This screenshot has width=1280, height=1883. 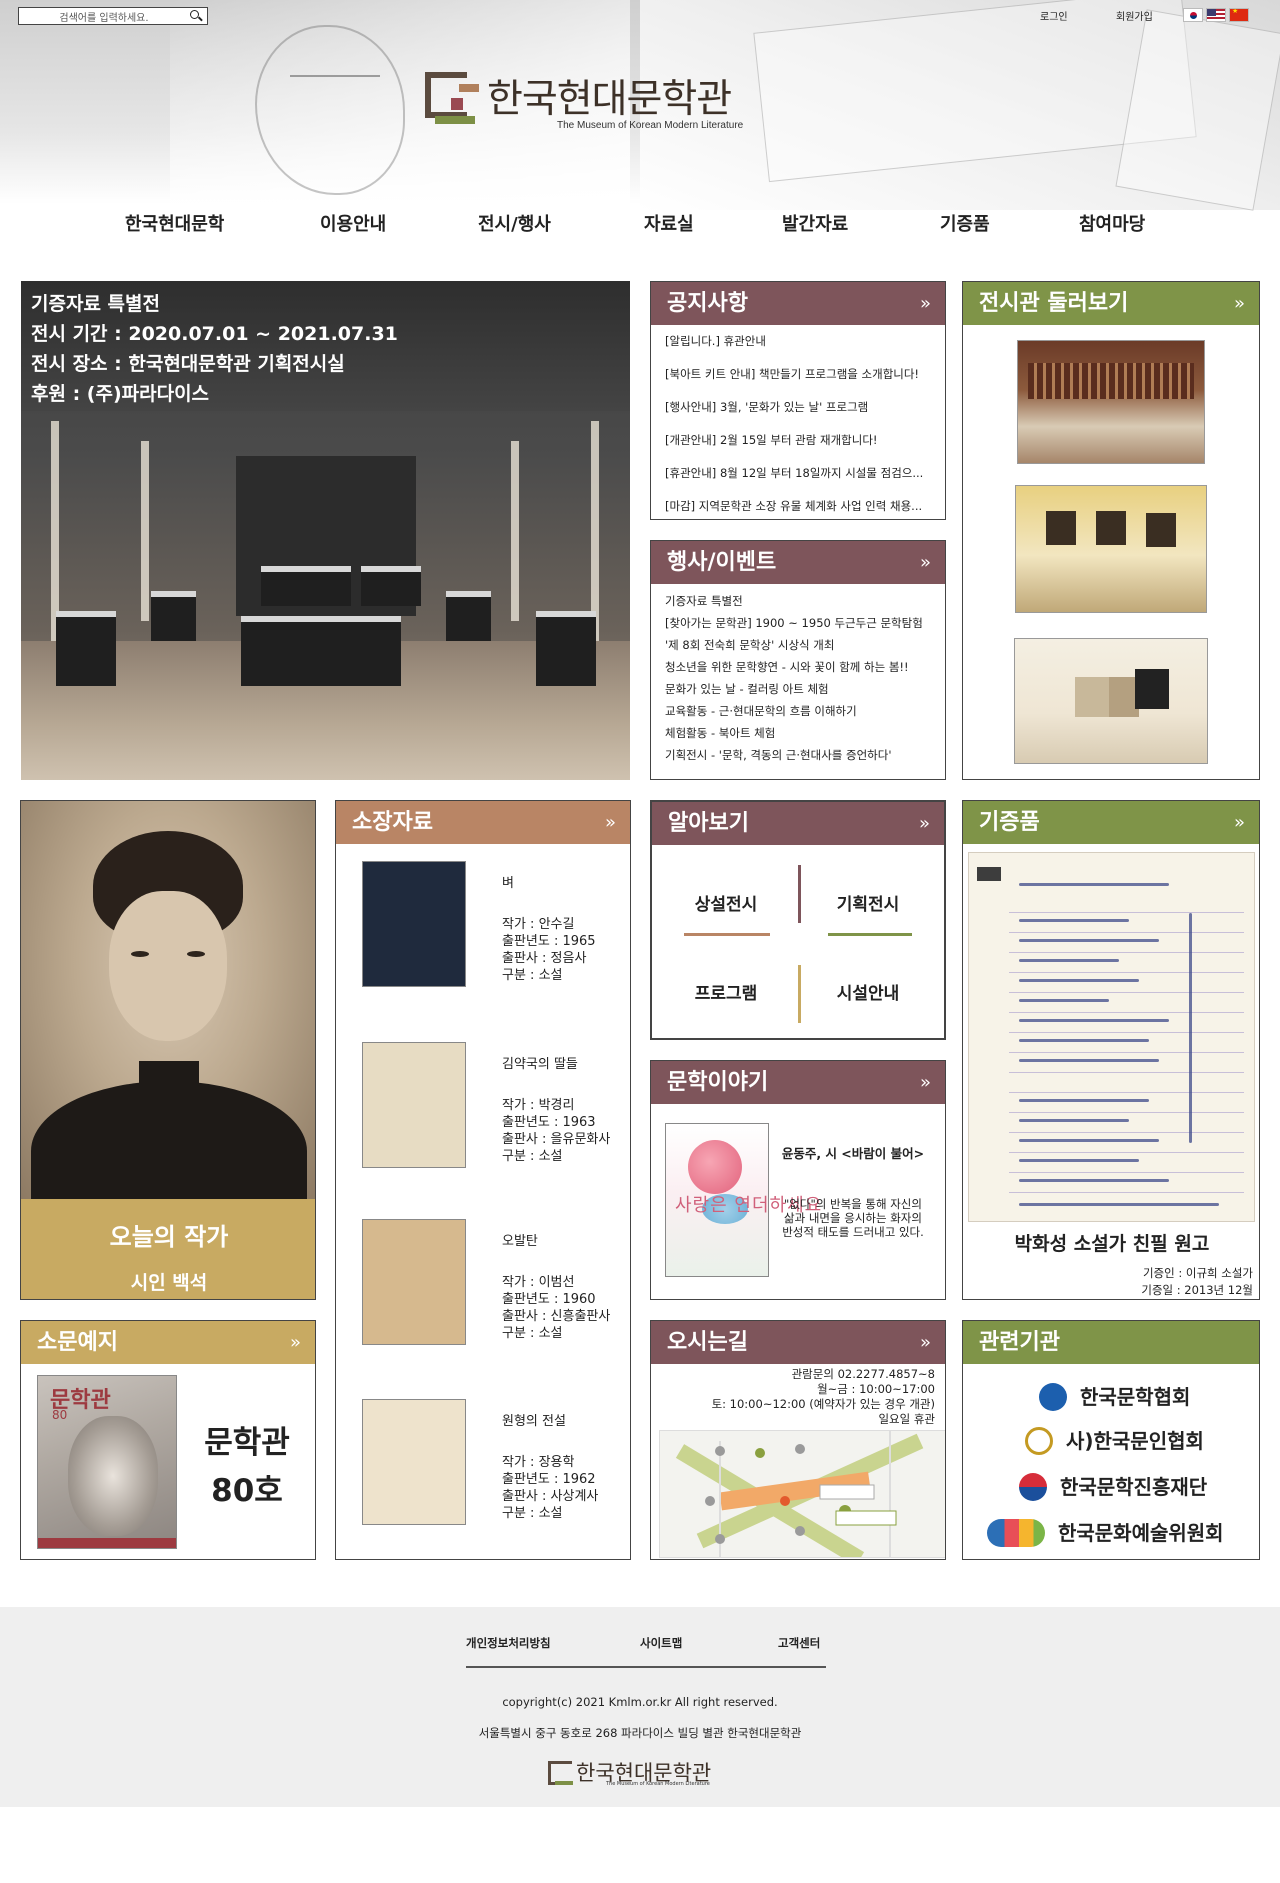 I want to click on list-item: [북아트 키트 안내] 책만들기 프로그램을 소개합니다!, so click(x=798, y=380).